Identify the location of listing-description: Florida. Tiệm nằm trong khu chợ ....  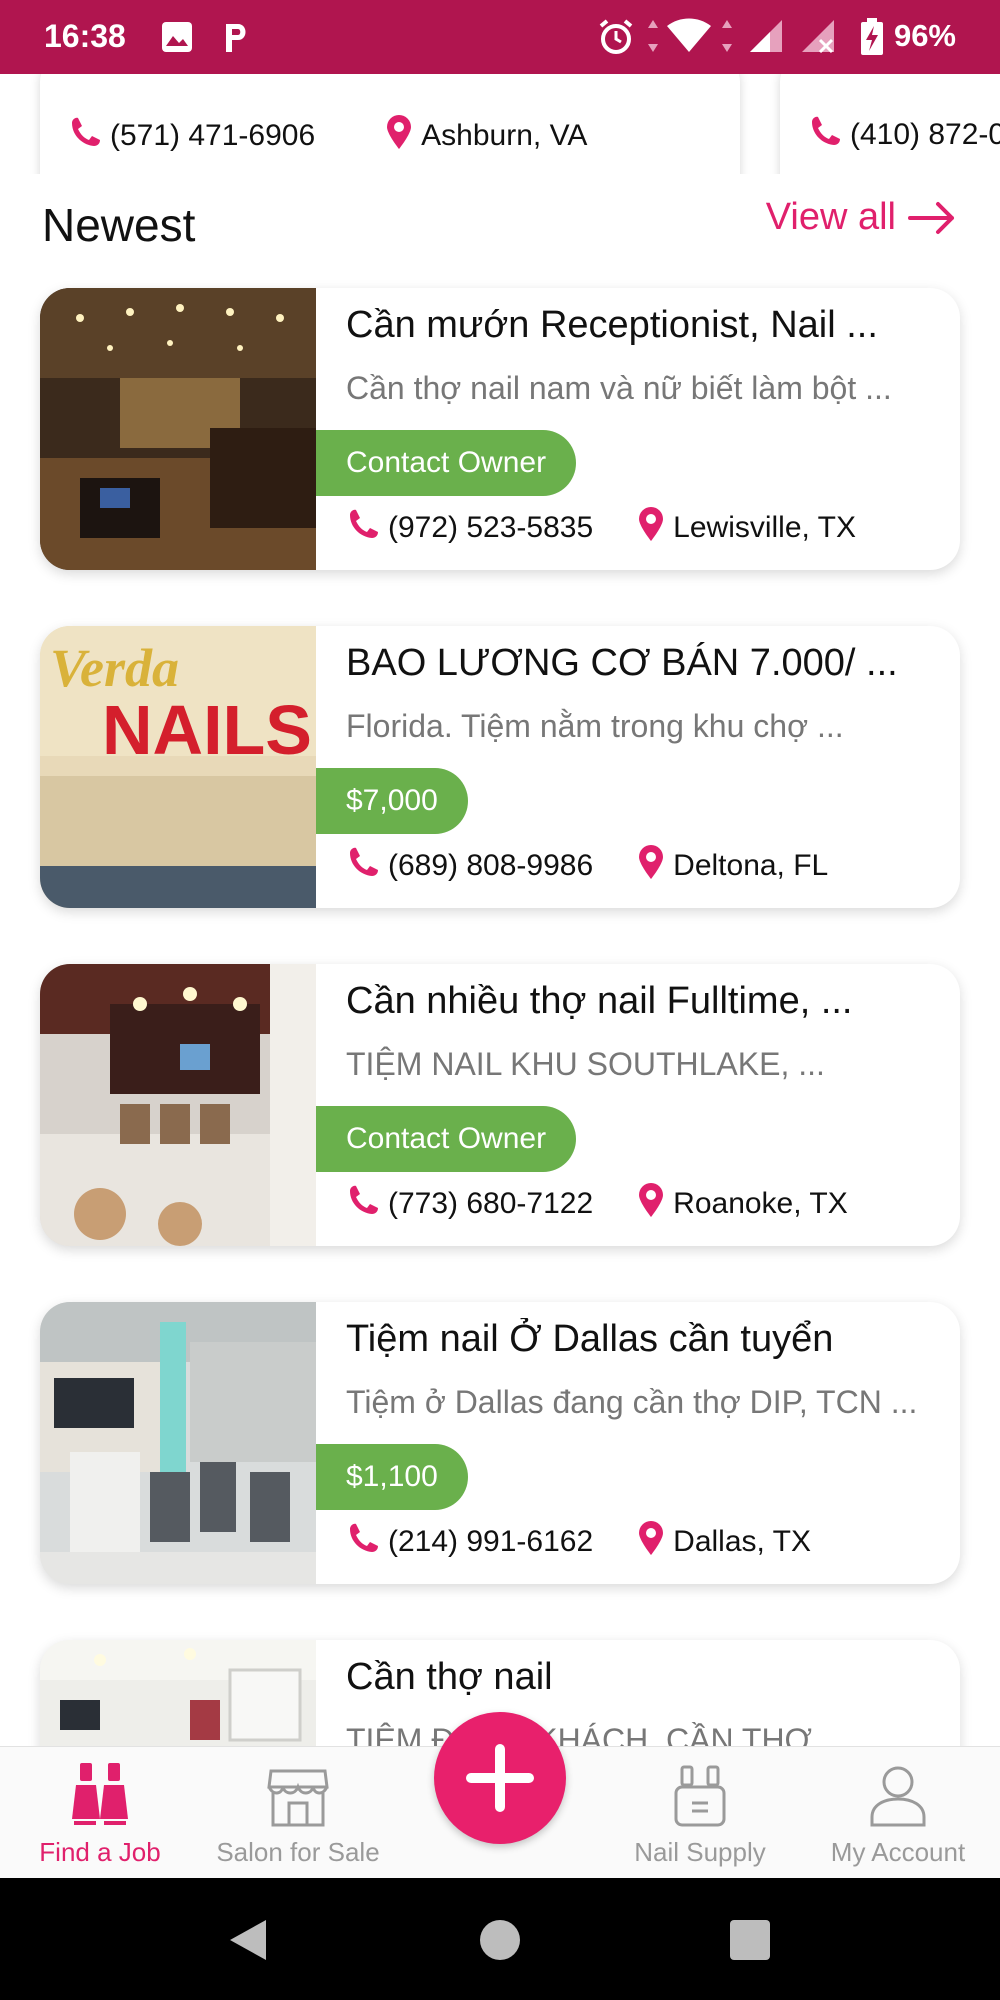
(595, 726).